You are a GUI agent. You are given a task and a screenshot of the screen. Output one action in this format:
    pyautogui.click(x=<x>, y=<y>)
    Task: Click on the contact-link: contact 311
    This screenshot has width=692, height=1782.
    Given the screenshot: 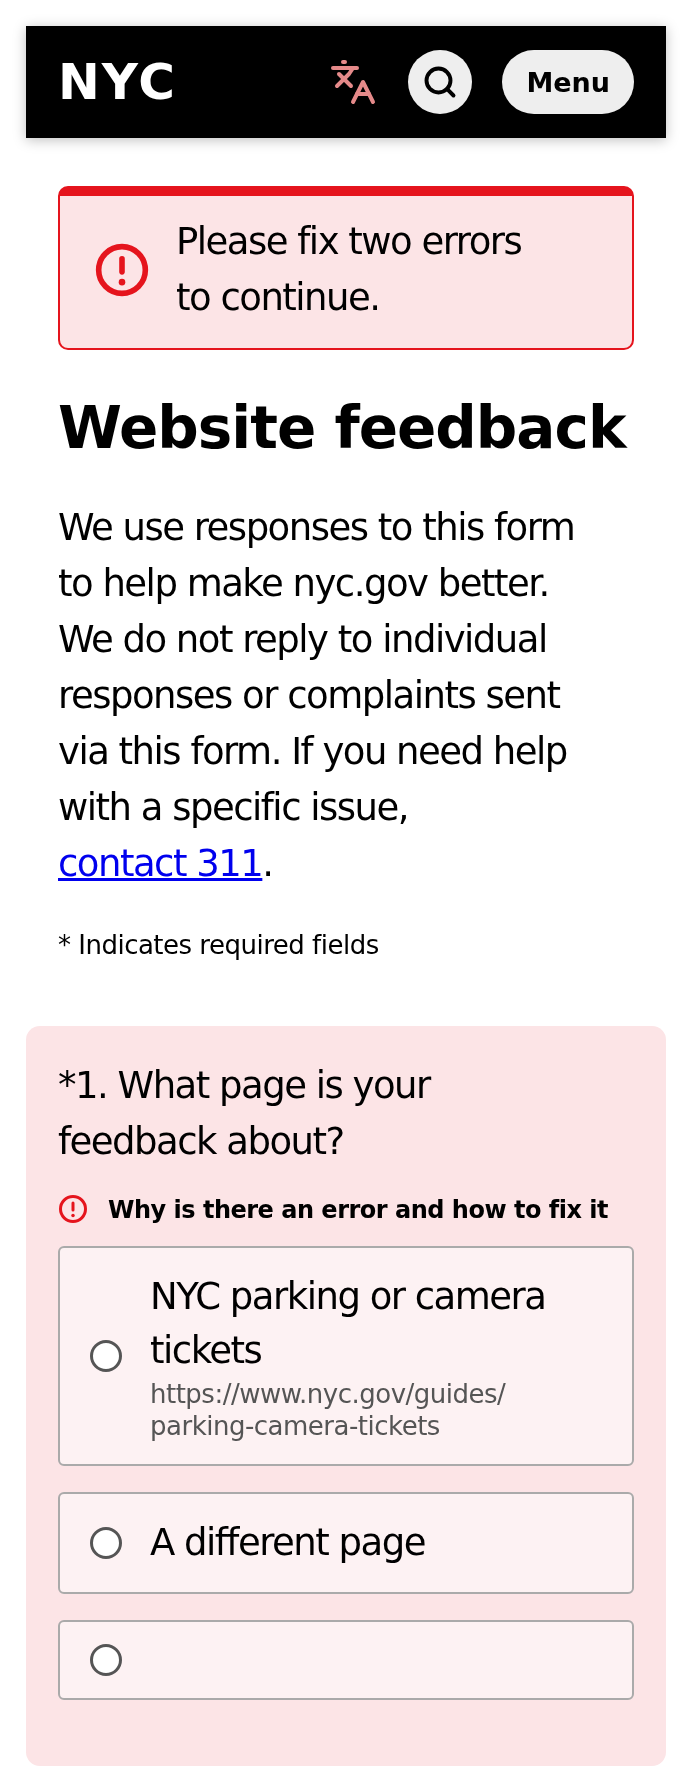 What is the action you would take?
    pyautogui.click(x=160, y=863)
    